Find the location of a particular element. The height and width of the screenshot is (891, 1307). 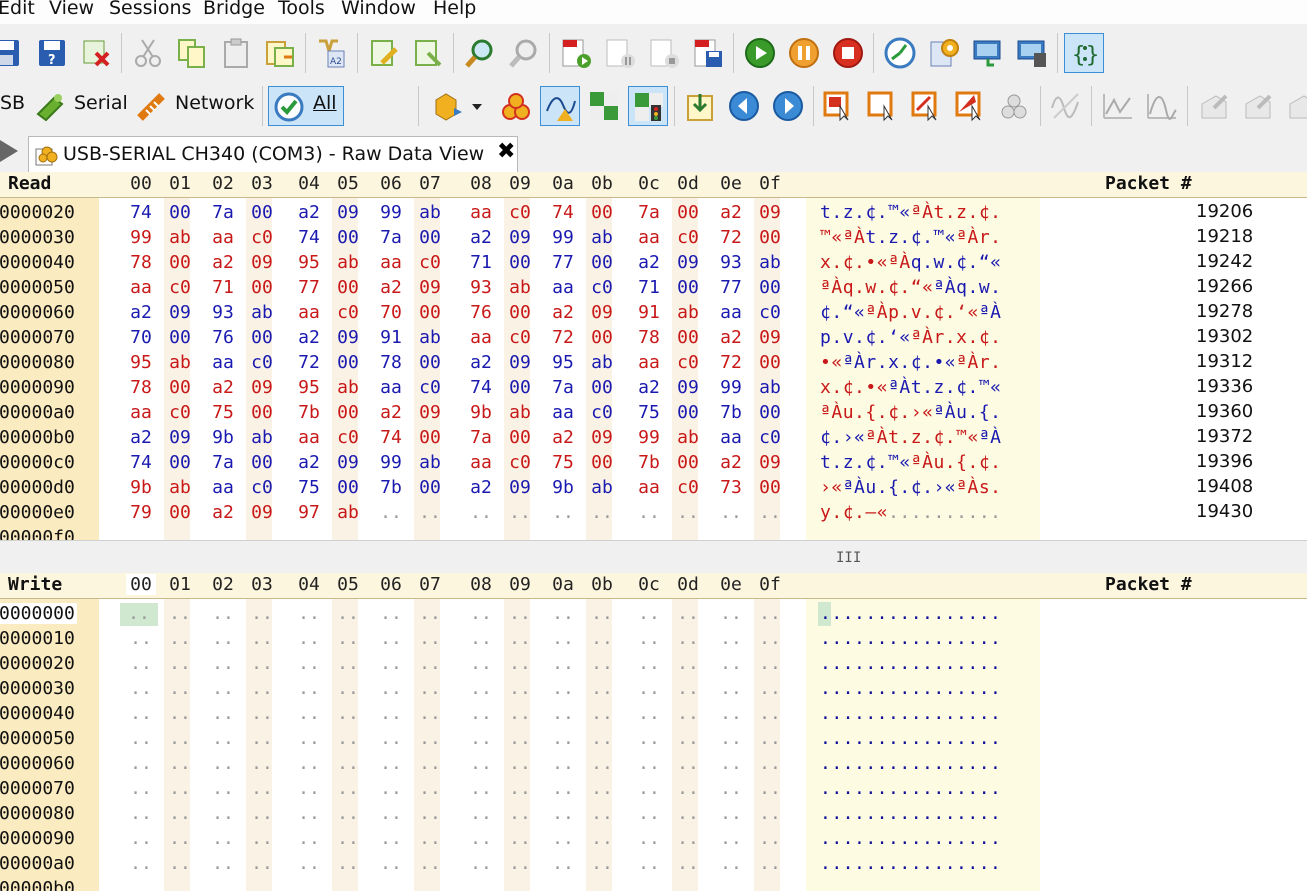

select-write-icon is located at coordinates (882, 106).